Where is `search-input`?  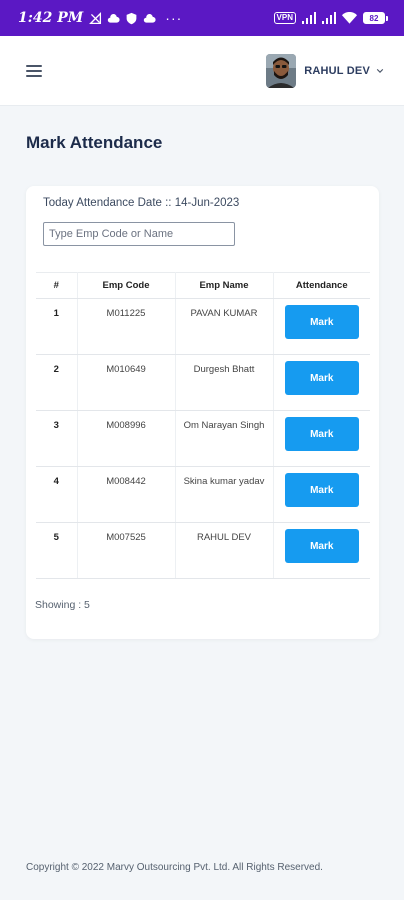 search-input is located at coordinates (139, 234).